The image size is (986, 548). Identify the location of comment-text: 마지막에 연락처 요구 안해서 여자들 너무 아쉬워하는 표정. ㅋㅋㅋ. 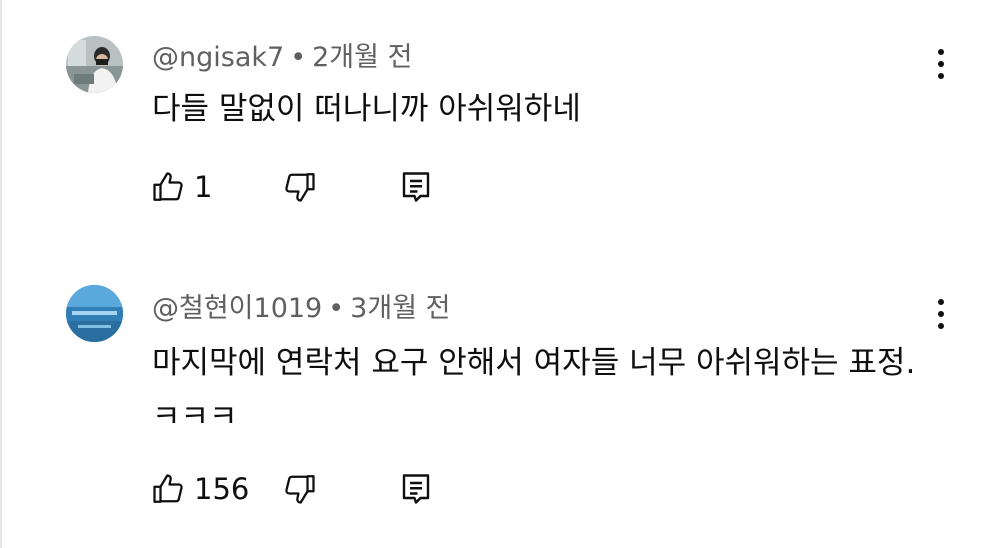
(534, 390).